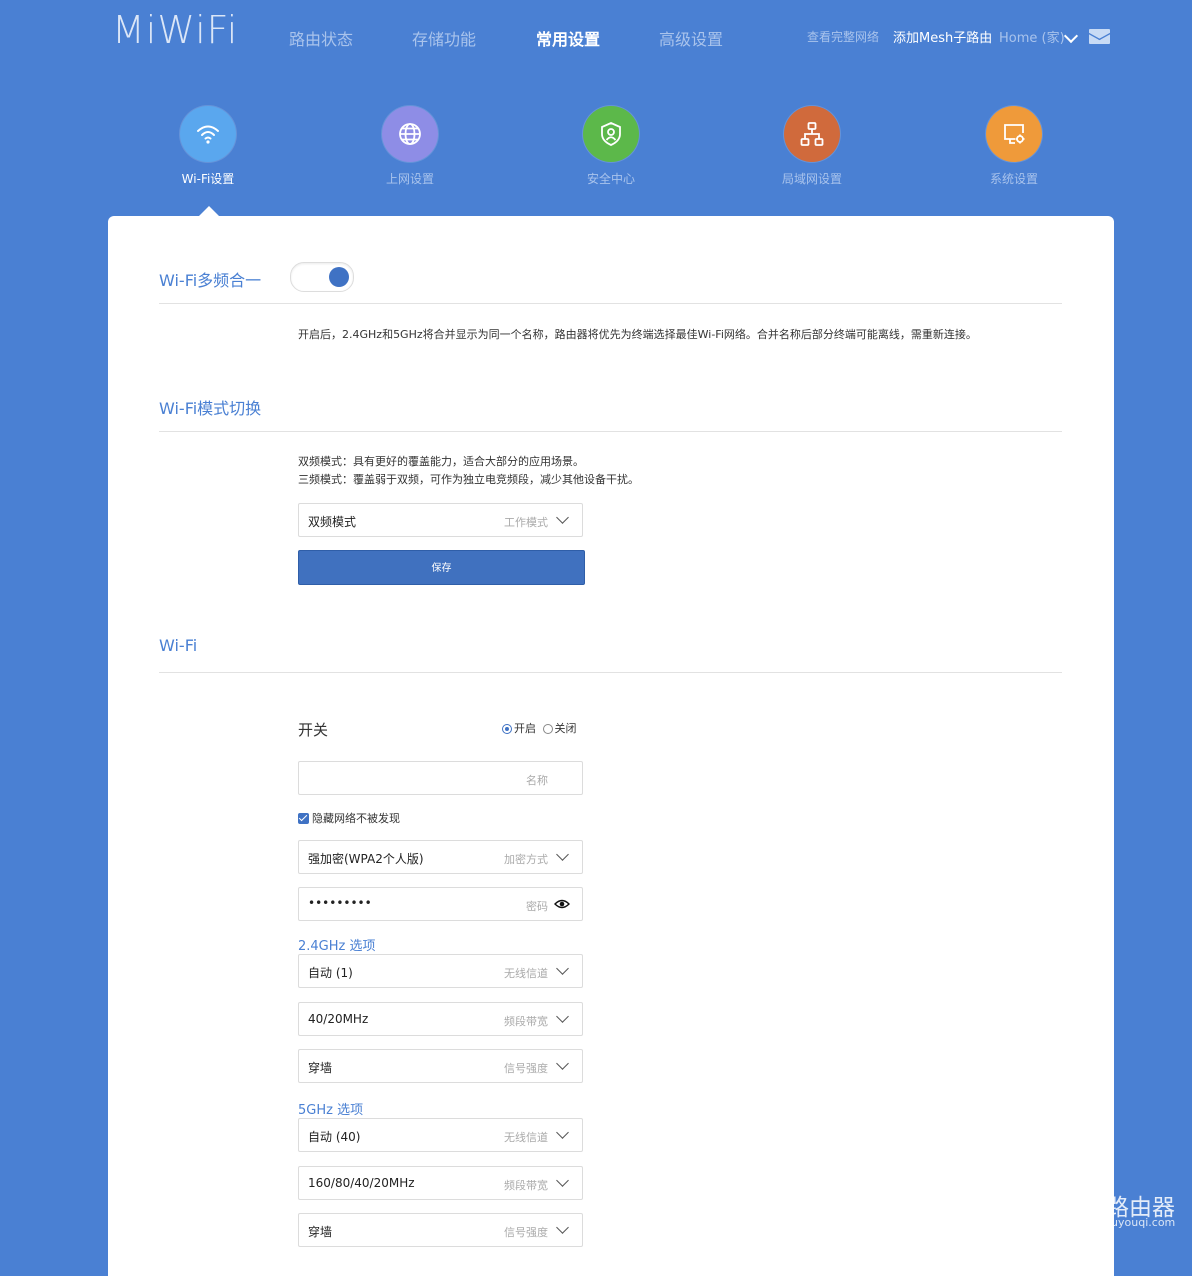 Image resolution: width=1192 pixels, height=1276 pixels. Describe the element at coordinates (440, 1019) in the screenshot. I see `band24-bandwidth-select: 40/20MHz 频段带宽` at that location.